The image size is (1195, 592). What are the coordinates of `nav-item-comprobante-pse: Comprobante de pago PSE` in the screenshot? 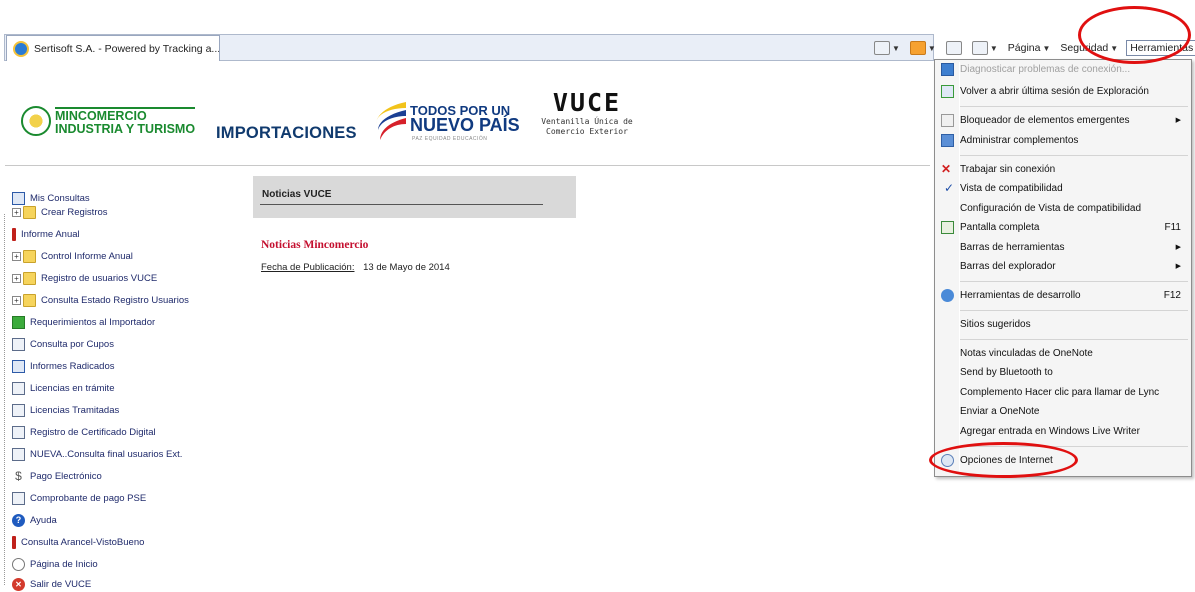 It's located at (79, 498).